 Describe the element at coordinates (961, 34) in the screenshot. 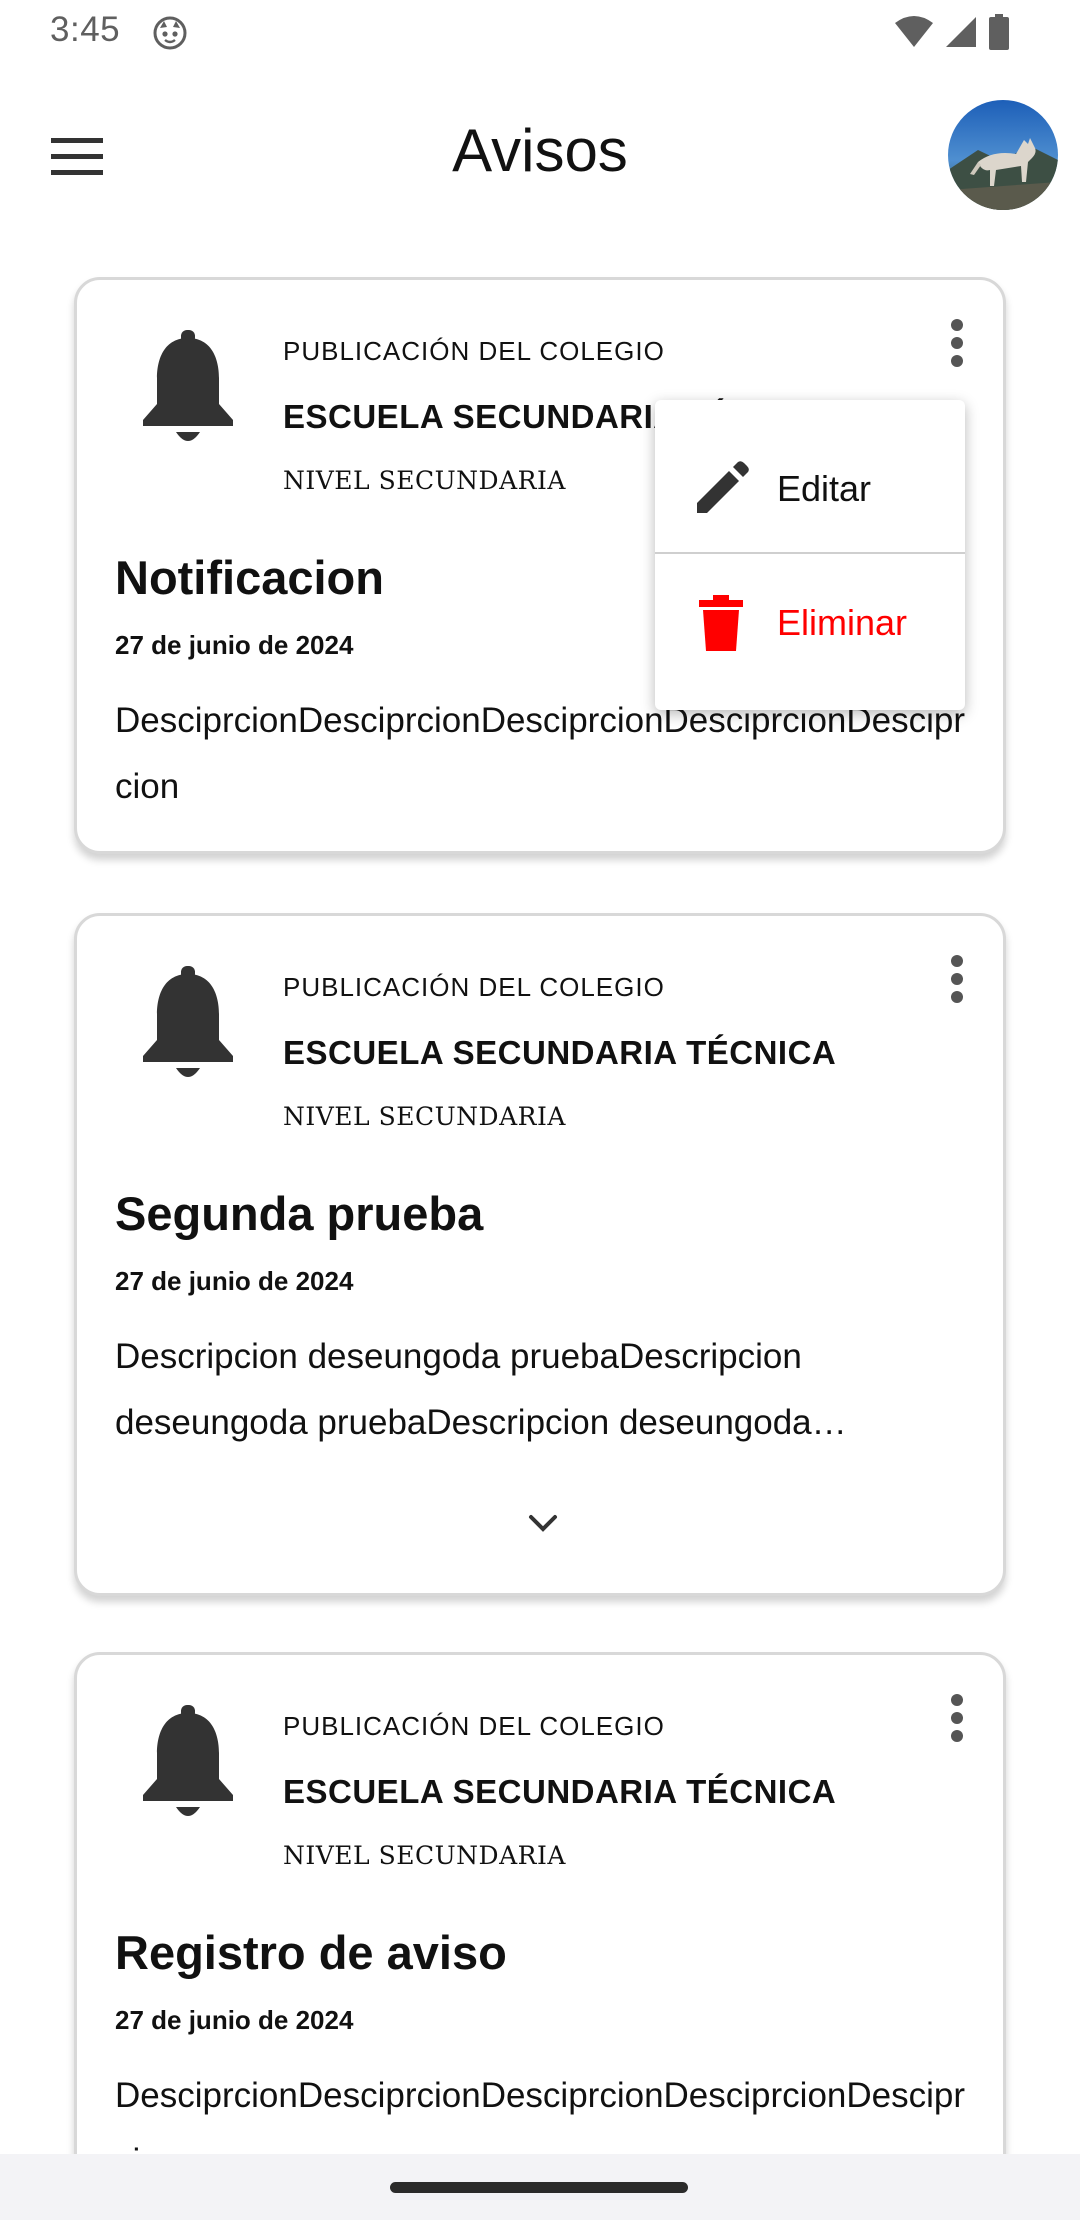

I see `cell-signal-icon` at that location.